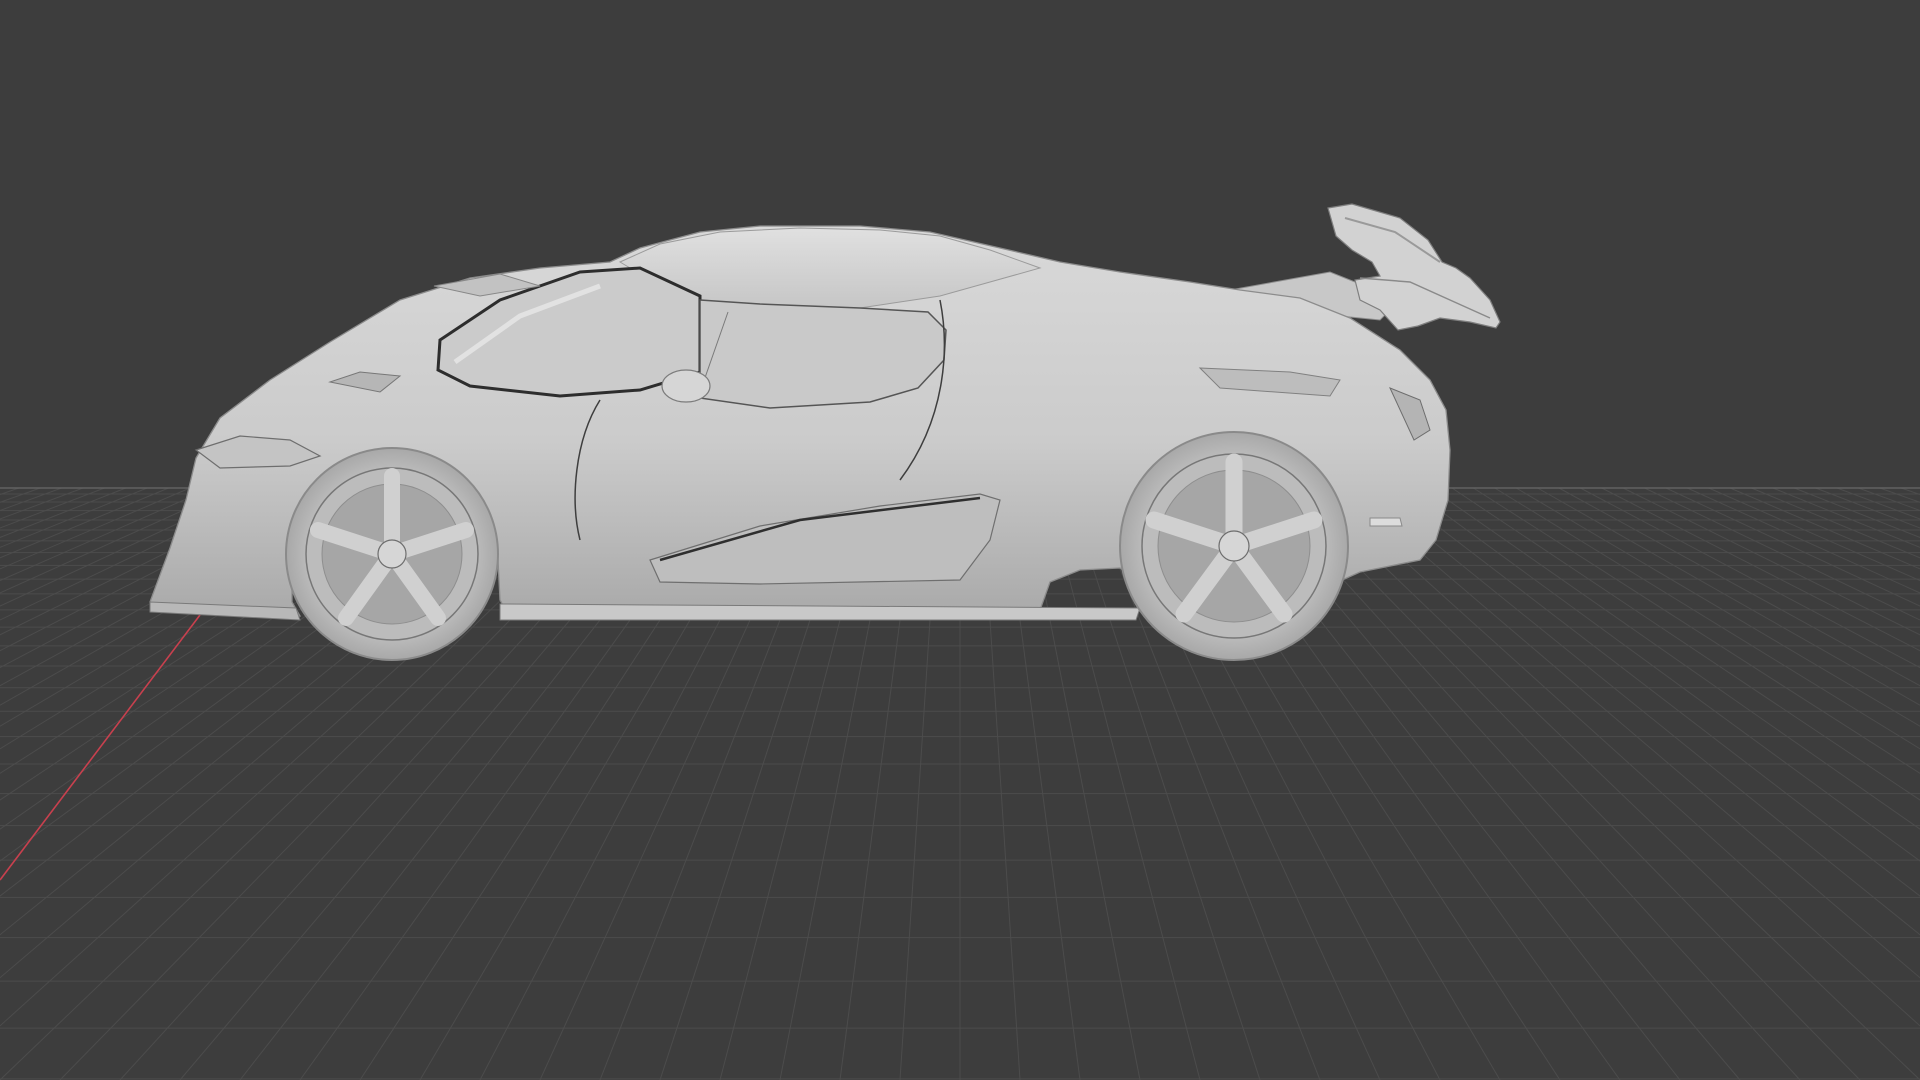 The width and height of the screenshot is (1920, 1080). What do you see at coordinates (1234, 546) in the screenshot?
I see `rear-wheel` at bounding box center [1234, 546].